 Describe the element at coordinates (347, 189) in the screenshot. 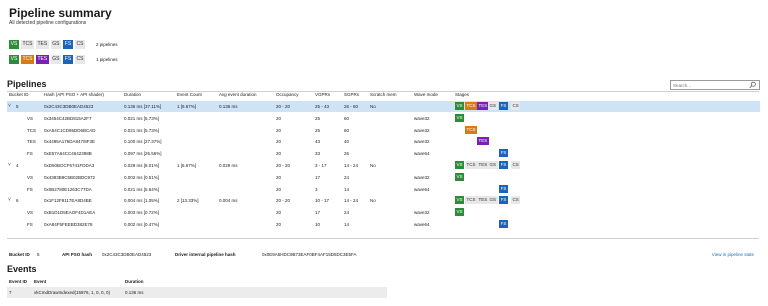

I see `cell-sgprs: 14` at that location.